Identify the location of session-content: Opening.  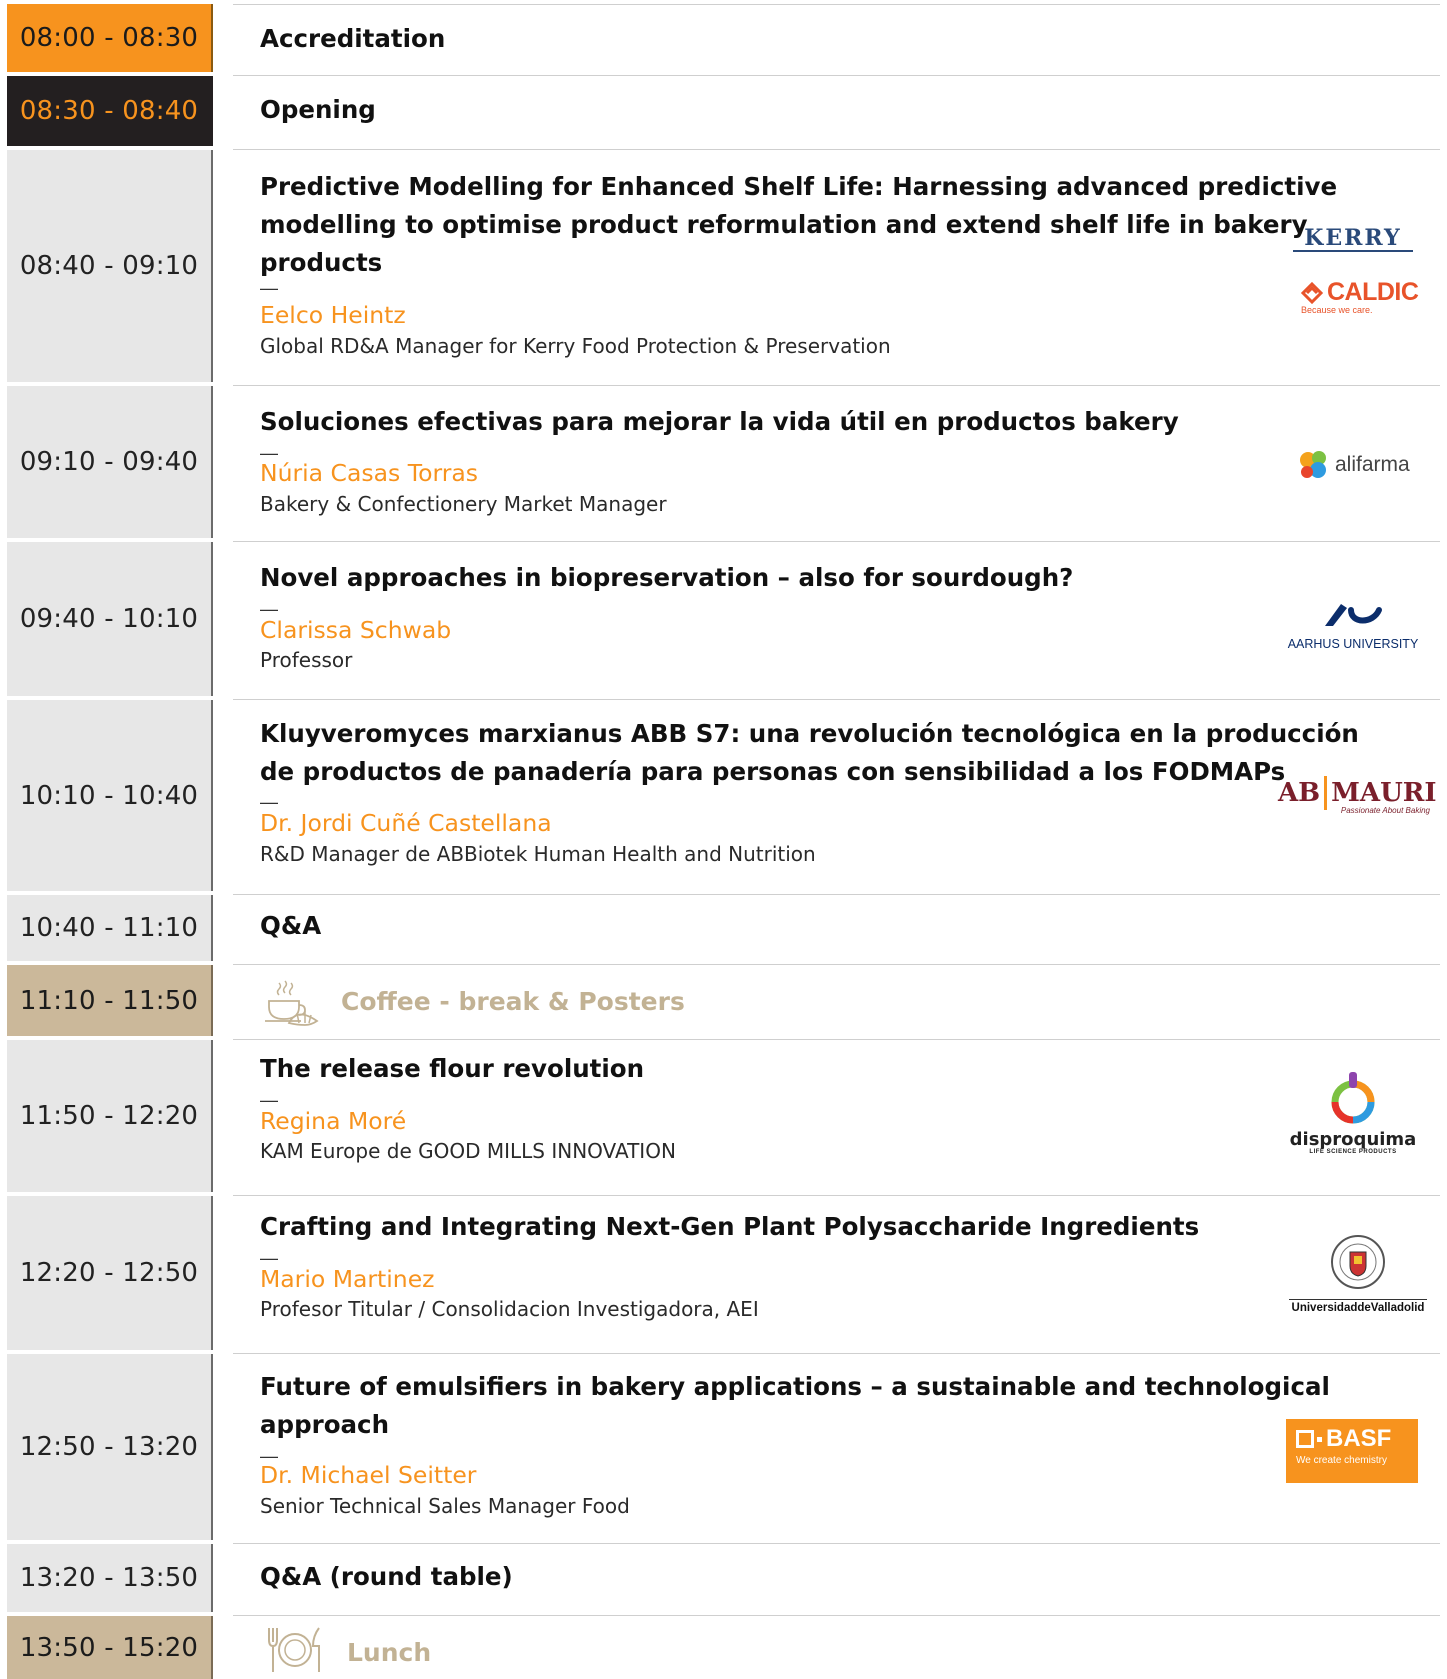
(836, 113).